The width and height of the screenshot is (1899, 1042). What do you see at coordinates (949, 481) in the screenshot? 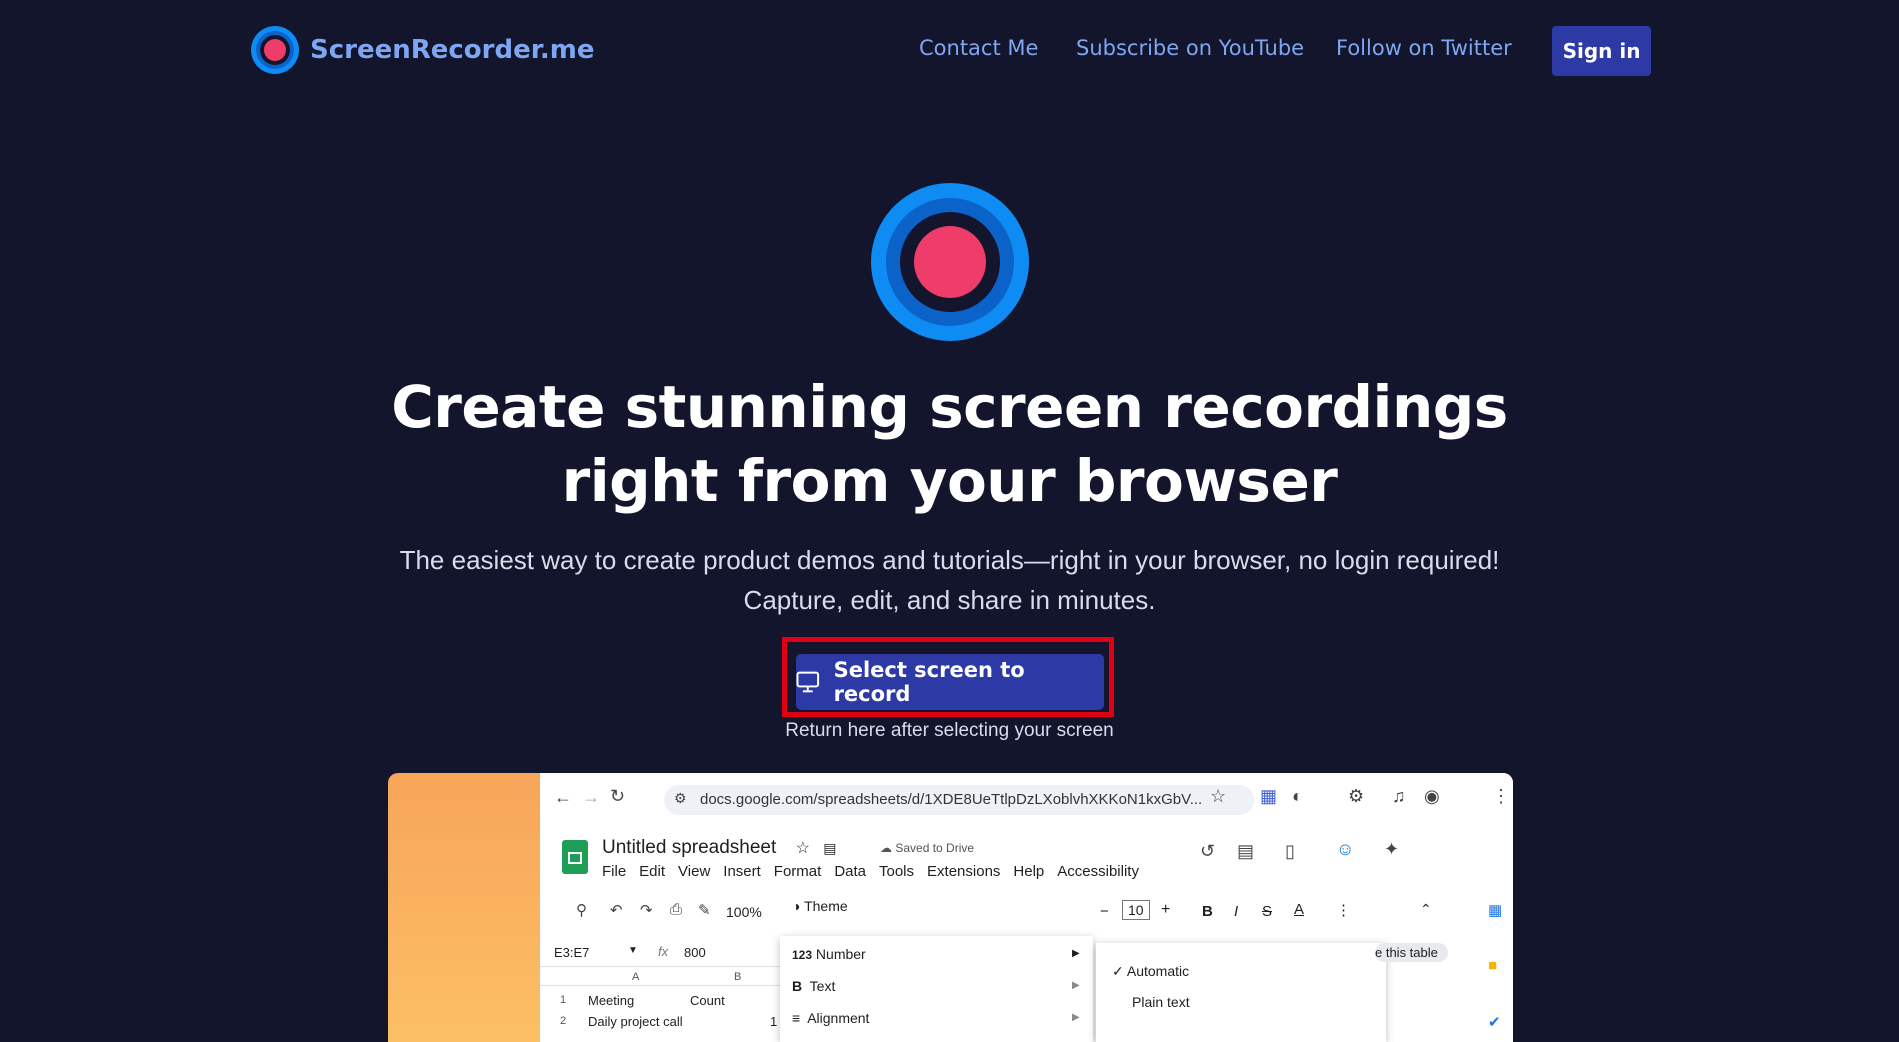
I see `hero-title-line2: right from your browser` at bounding box center [949, 481].